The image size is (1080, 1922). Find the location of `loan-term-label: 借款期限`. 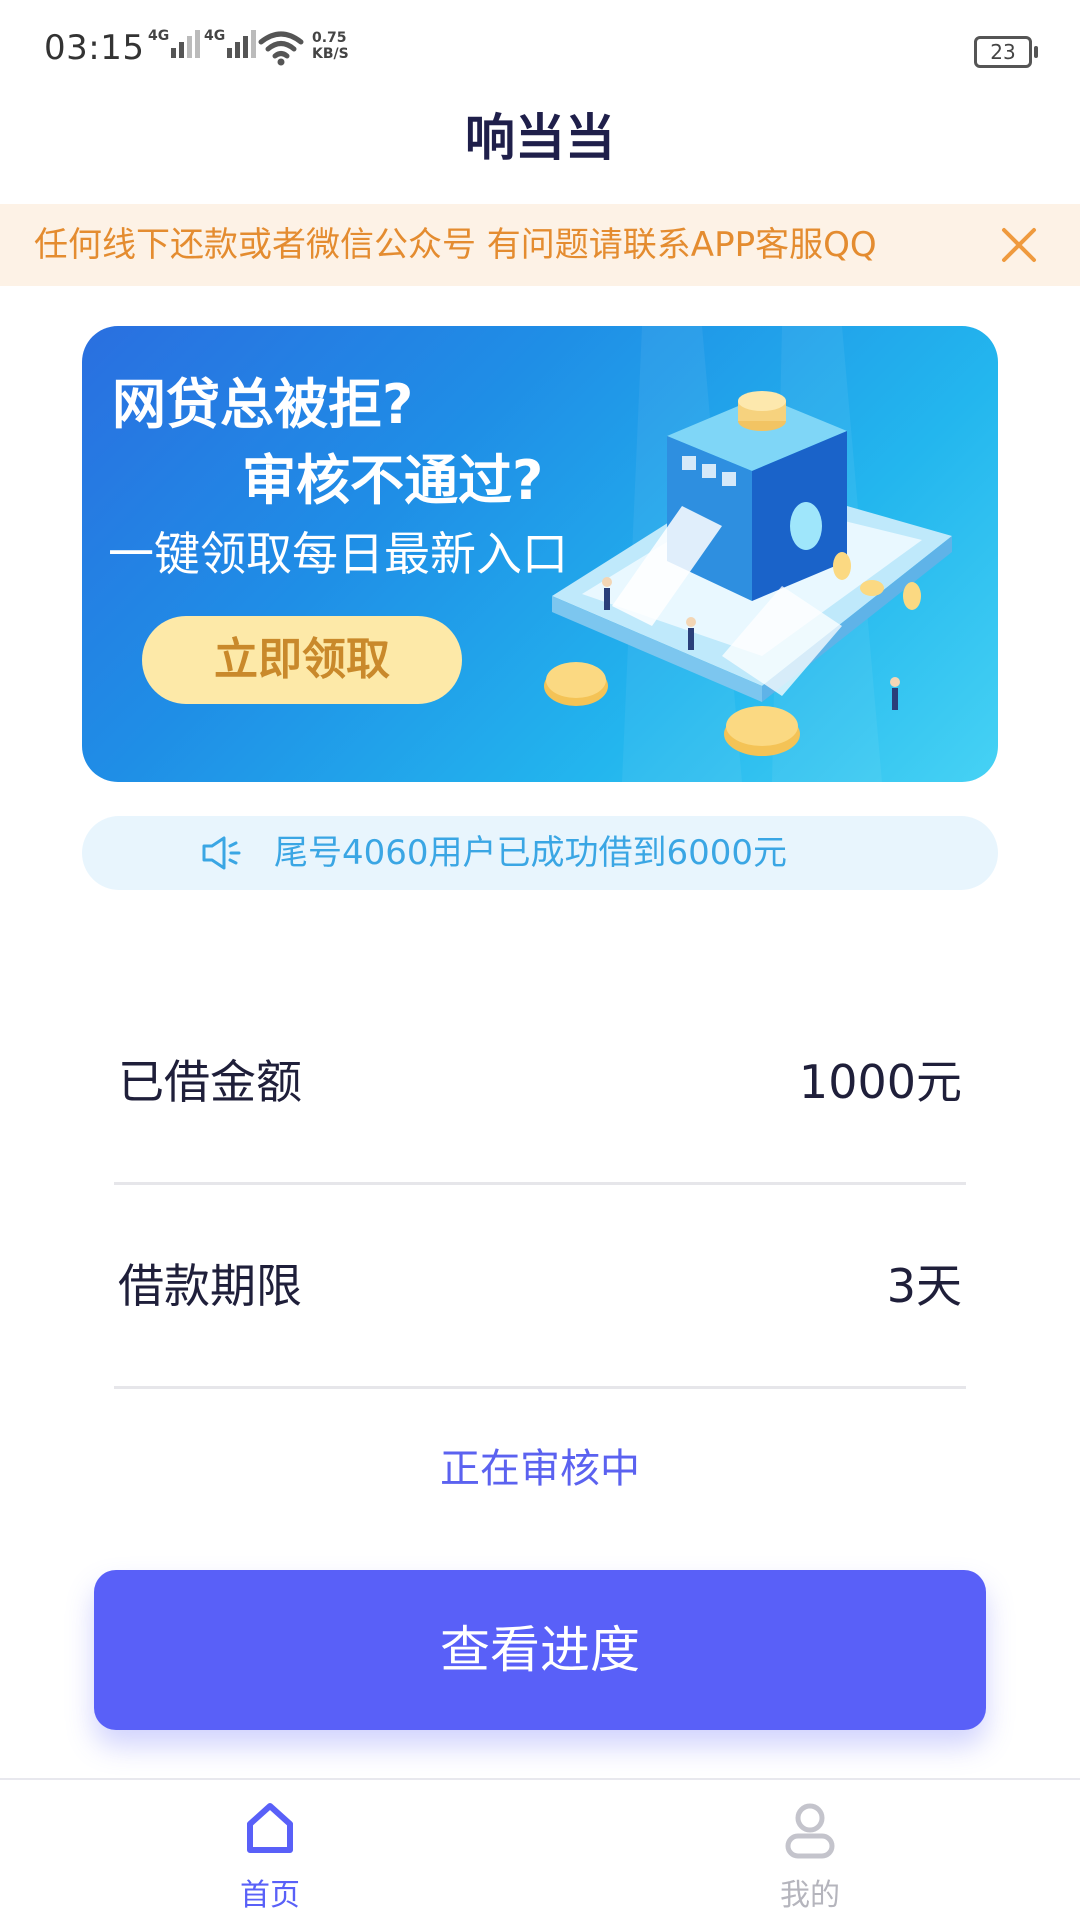

loan-term-label: 借款期限 is located at coordinates (210, 1286).